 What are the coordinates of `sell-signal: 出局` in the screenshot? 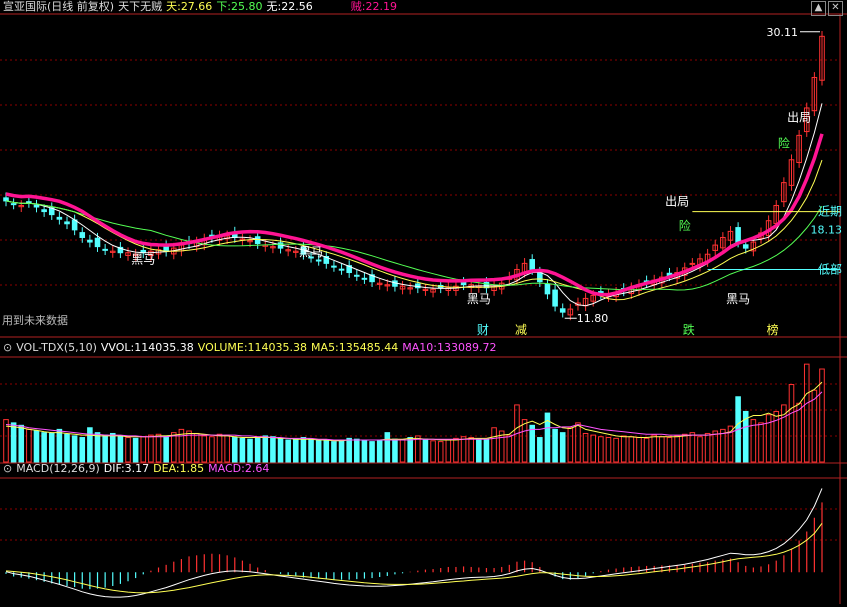 It's located at (677, 201).